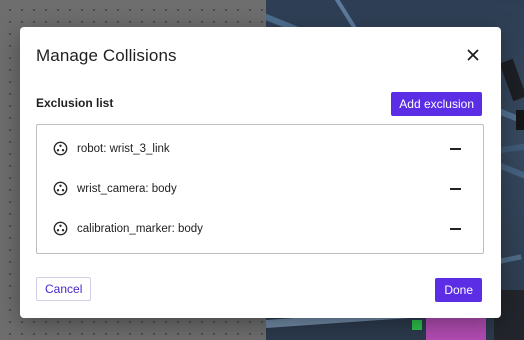  Describe the element at coordinates (75, 103) in the screenshot. I see `exclusion-list-label: Exclusion list` at that location.